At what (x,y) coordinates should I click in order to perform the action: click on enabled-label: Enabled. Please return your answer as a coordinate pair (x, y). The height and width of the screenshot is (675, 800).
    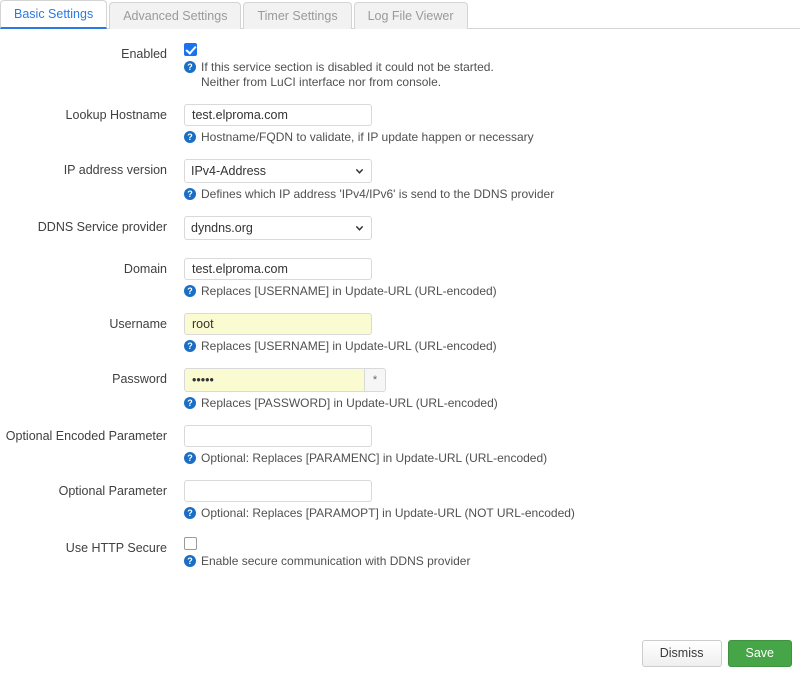
    Looking at the image, I should click on (144, 54).